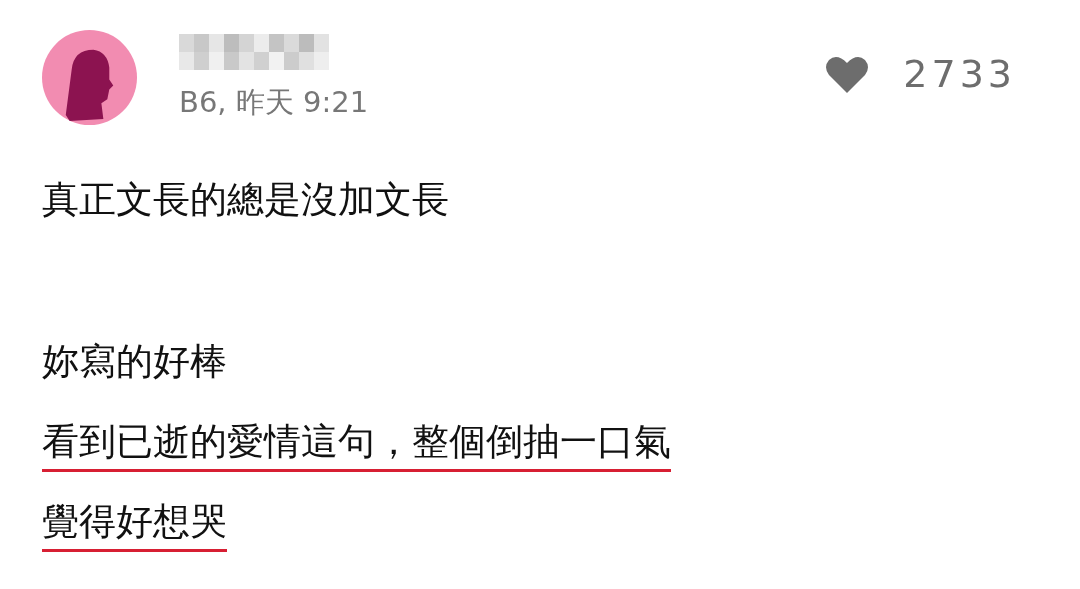 The image size is (1080, 589). What do you see at coordinates (274, 102) in the screenshot?
I see `post-meta: B6, 昨天 9:21` at bounding box center [274, 102].